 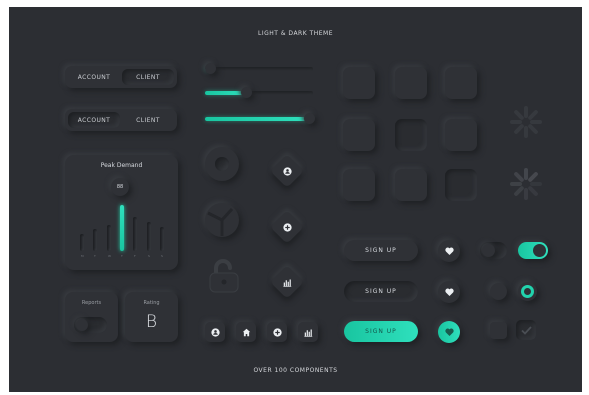 What do you see at coordinates (82, 325) in the screenshot?
I see `toggle-knob` at bounding box center [82, 325].